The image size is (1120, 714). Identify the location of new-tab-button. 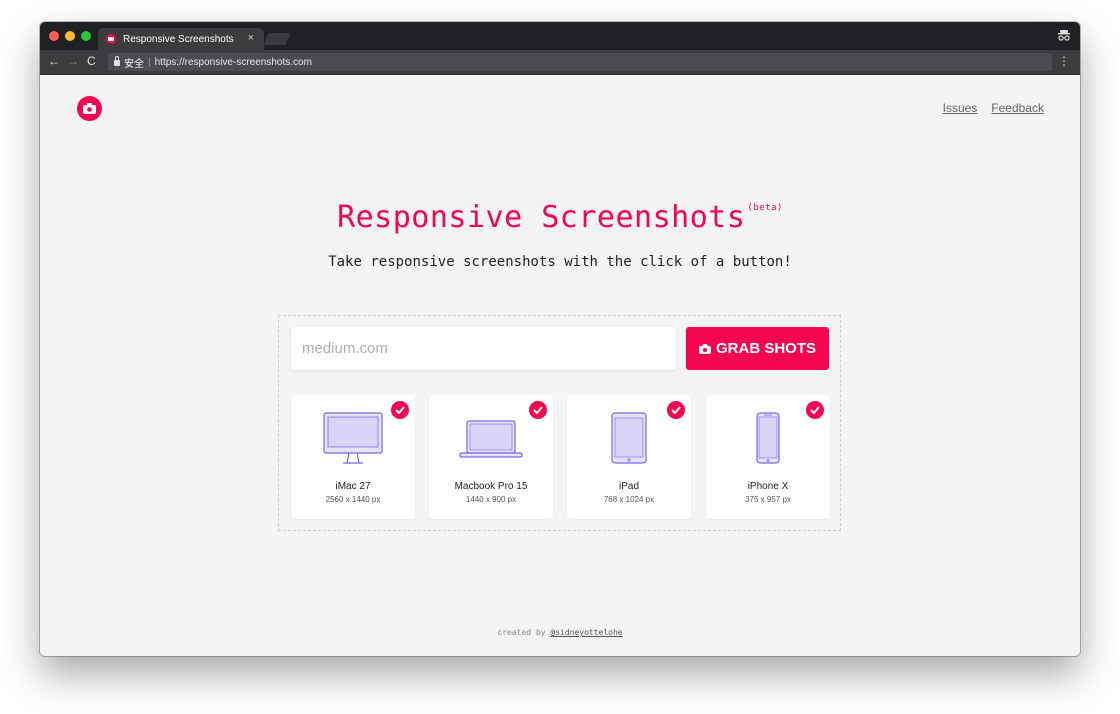
(277, 39).